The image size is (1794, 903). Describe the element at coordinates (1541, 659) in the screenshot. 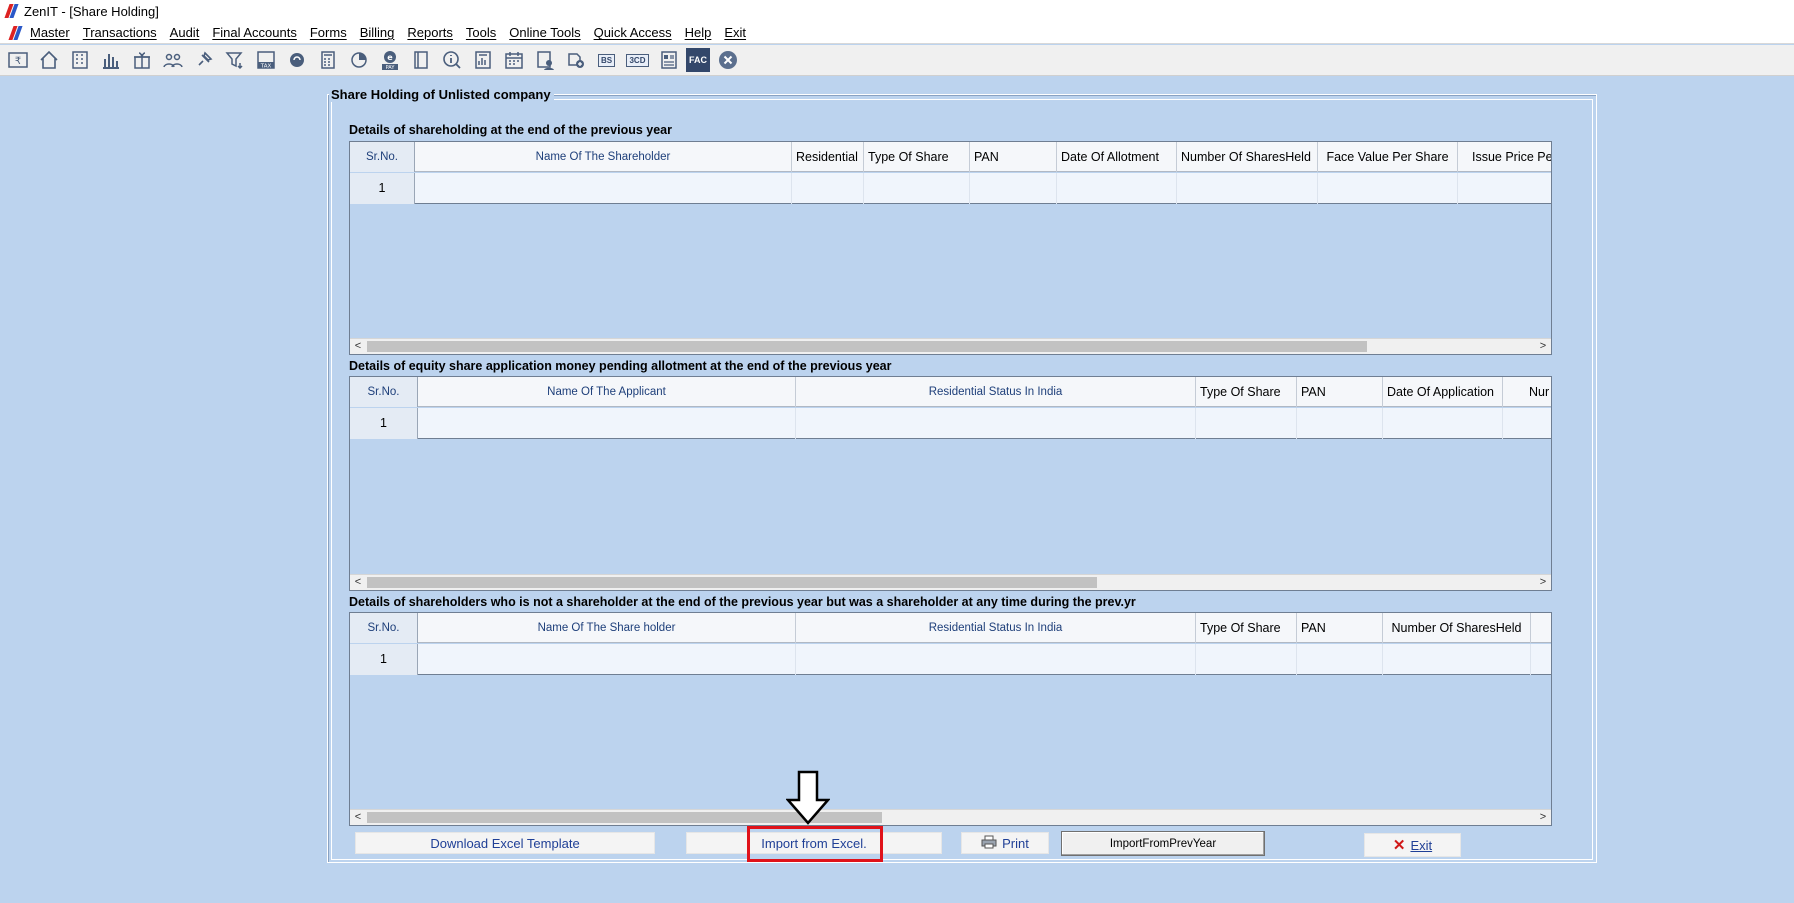

I see `cell-extra` at that location.